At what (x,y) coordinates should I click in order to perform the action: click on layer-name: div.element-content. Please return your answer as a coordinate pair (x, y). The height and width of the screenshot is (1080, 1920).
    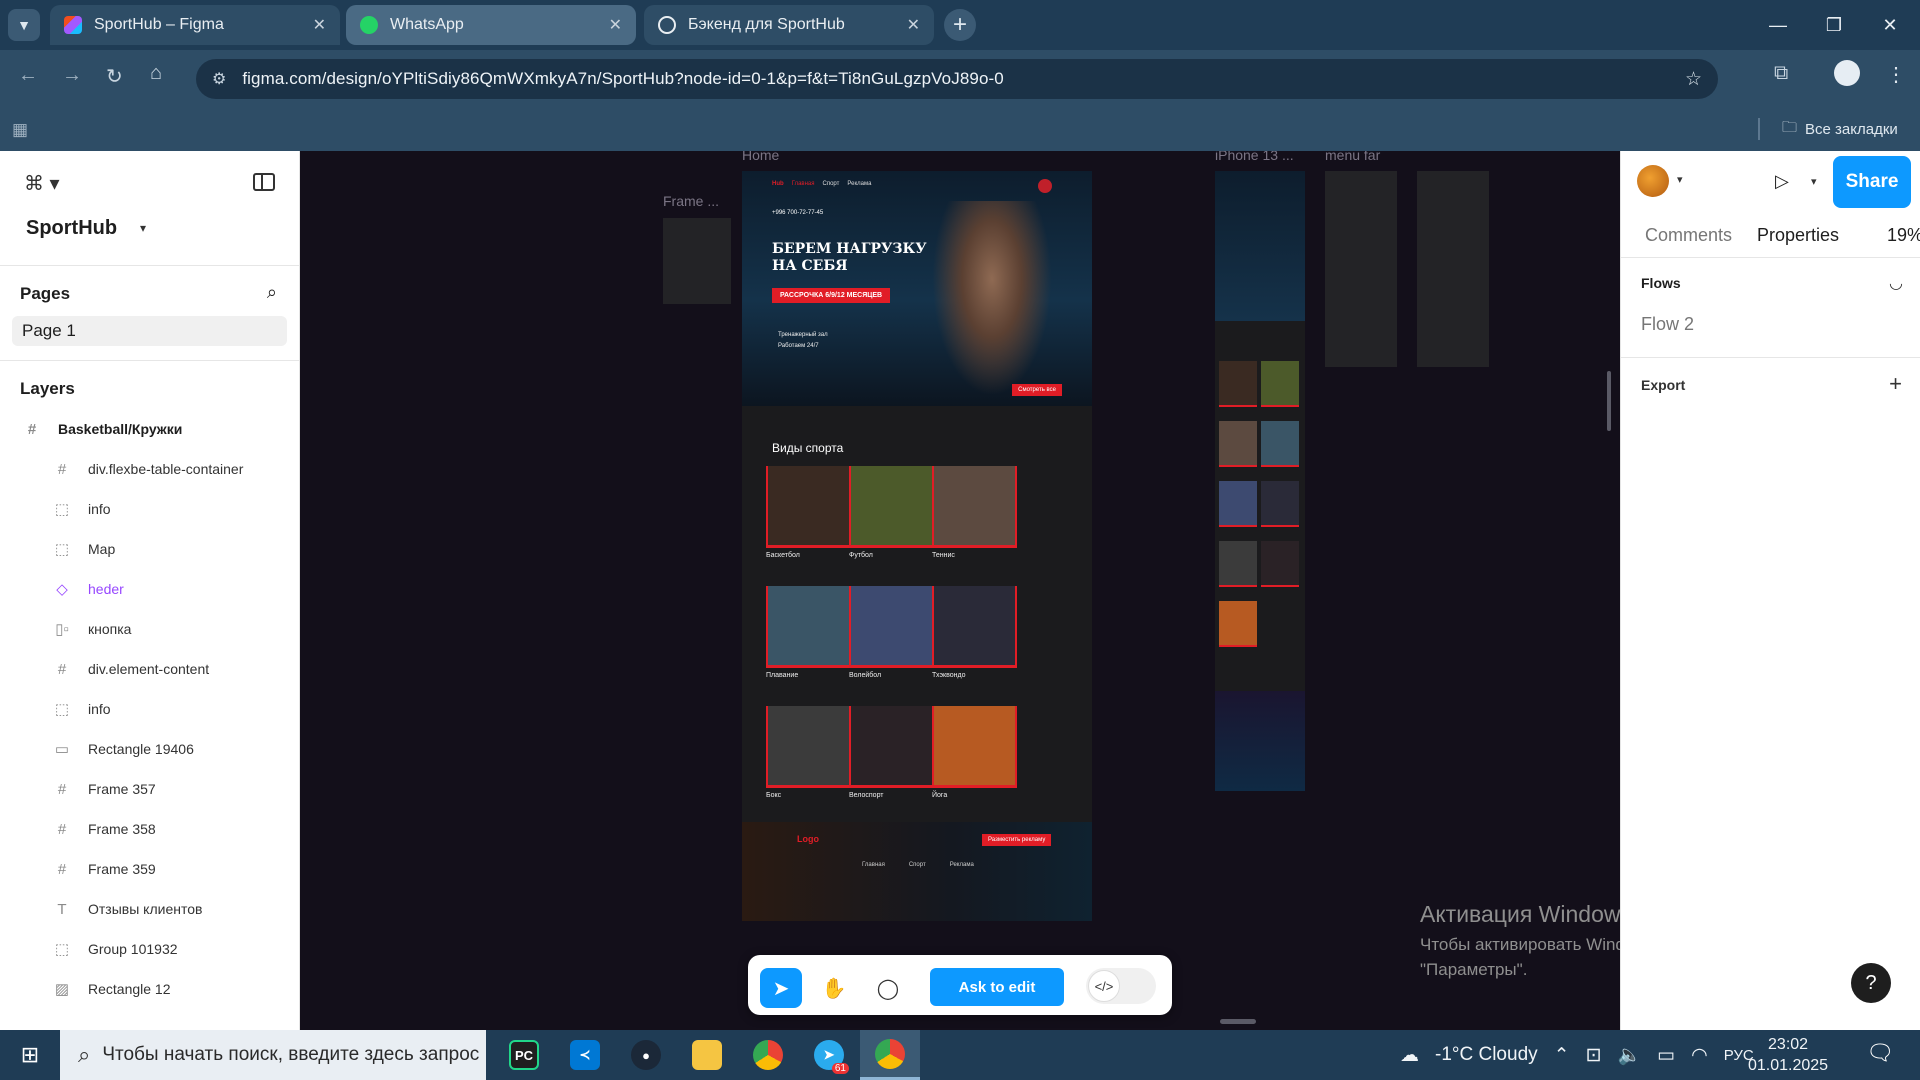
    Looking at the image, I should click on (149, 669).